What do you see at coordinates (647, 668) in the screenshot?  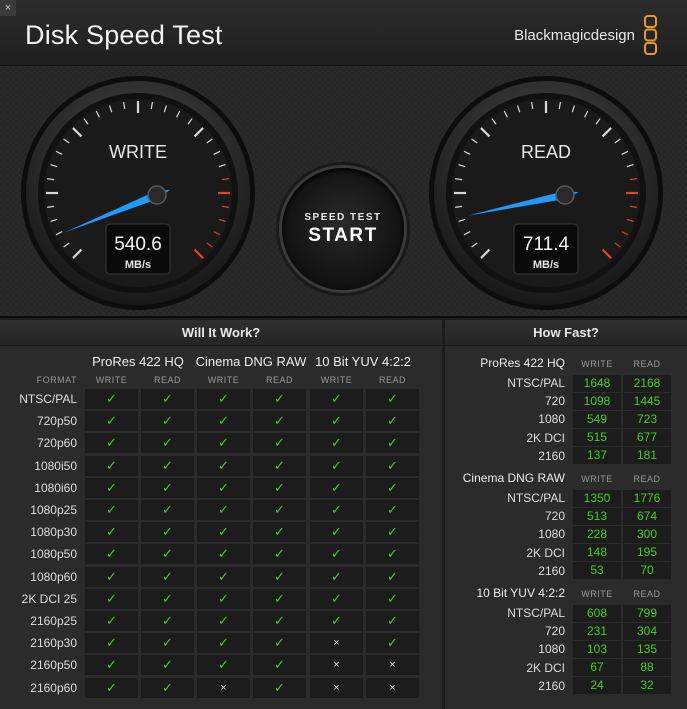 I see `read-speed-value: 88` at bounding box center [647, 668].